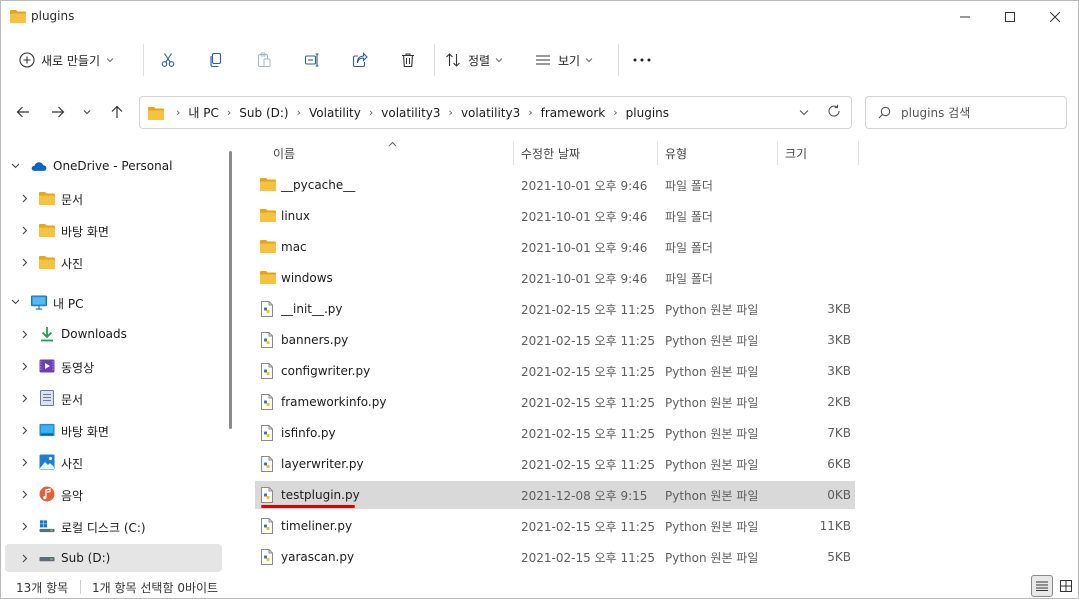 The image size is (1079, 599). Describe the element at coordinates (647, 113) in the screenshot. I see `breadcrumb-item: plugins` at that location.